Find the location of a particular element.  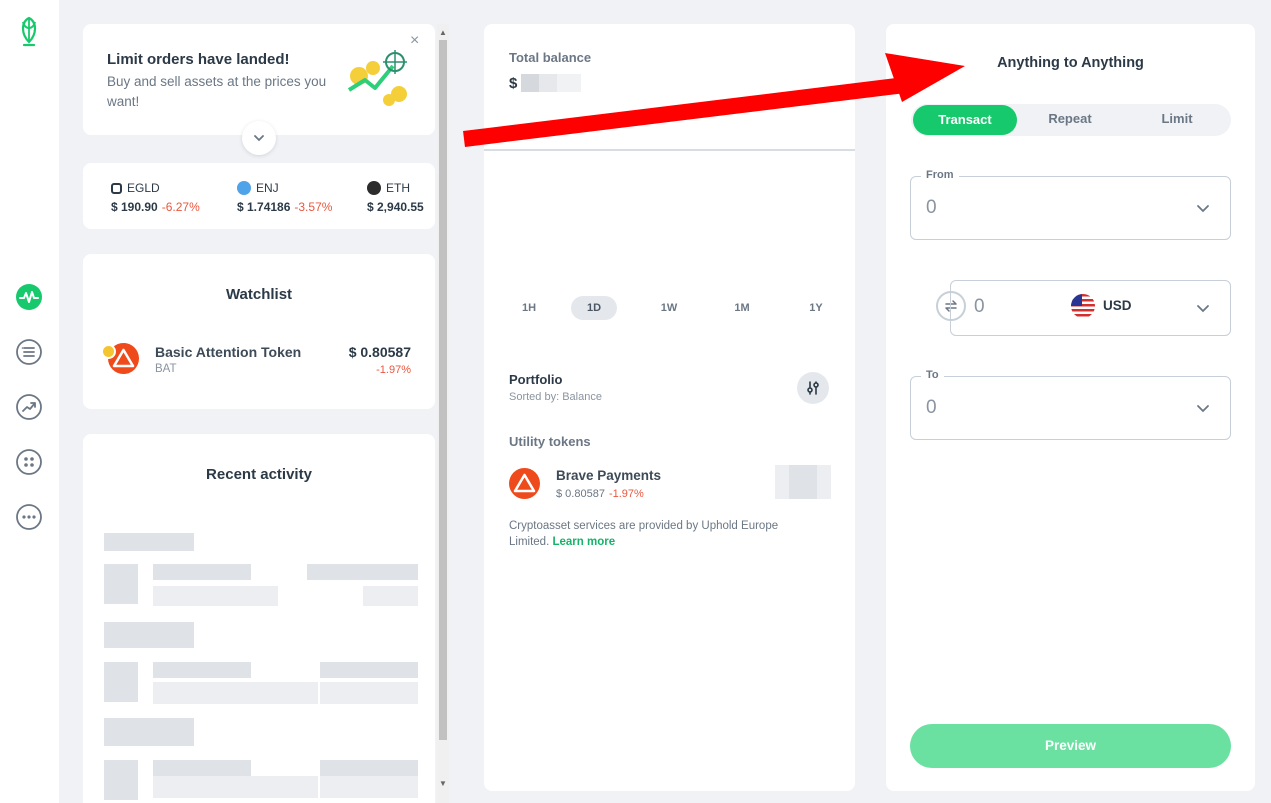

time-range-selector: 1H 1D 1W 1M 1Y is located at coordinates (672, 308).